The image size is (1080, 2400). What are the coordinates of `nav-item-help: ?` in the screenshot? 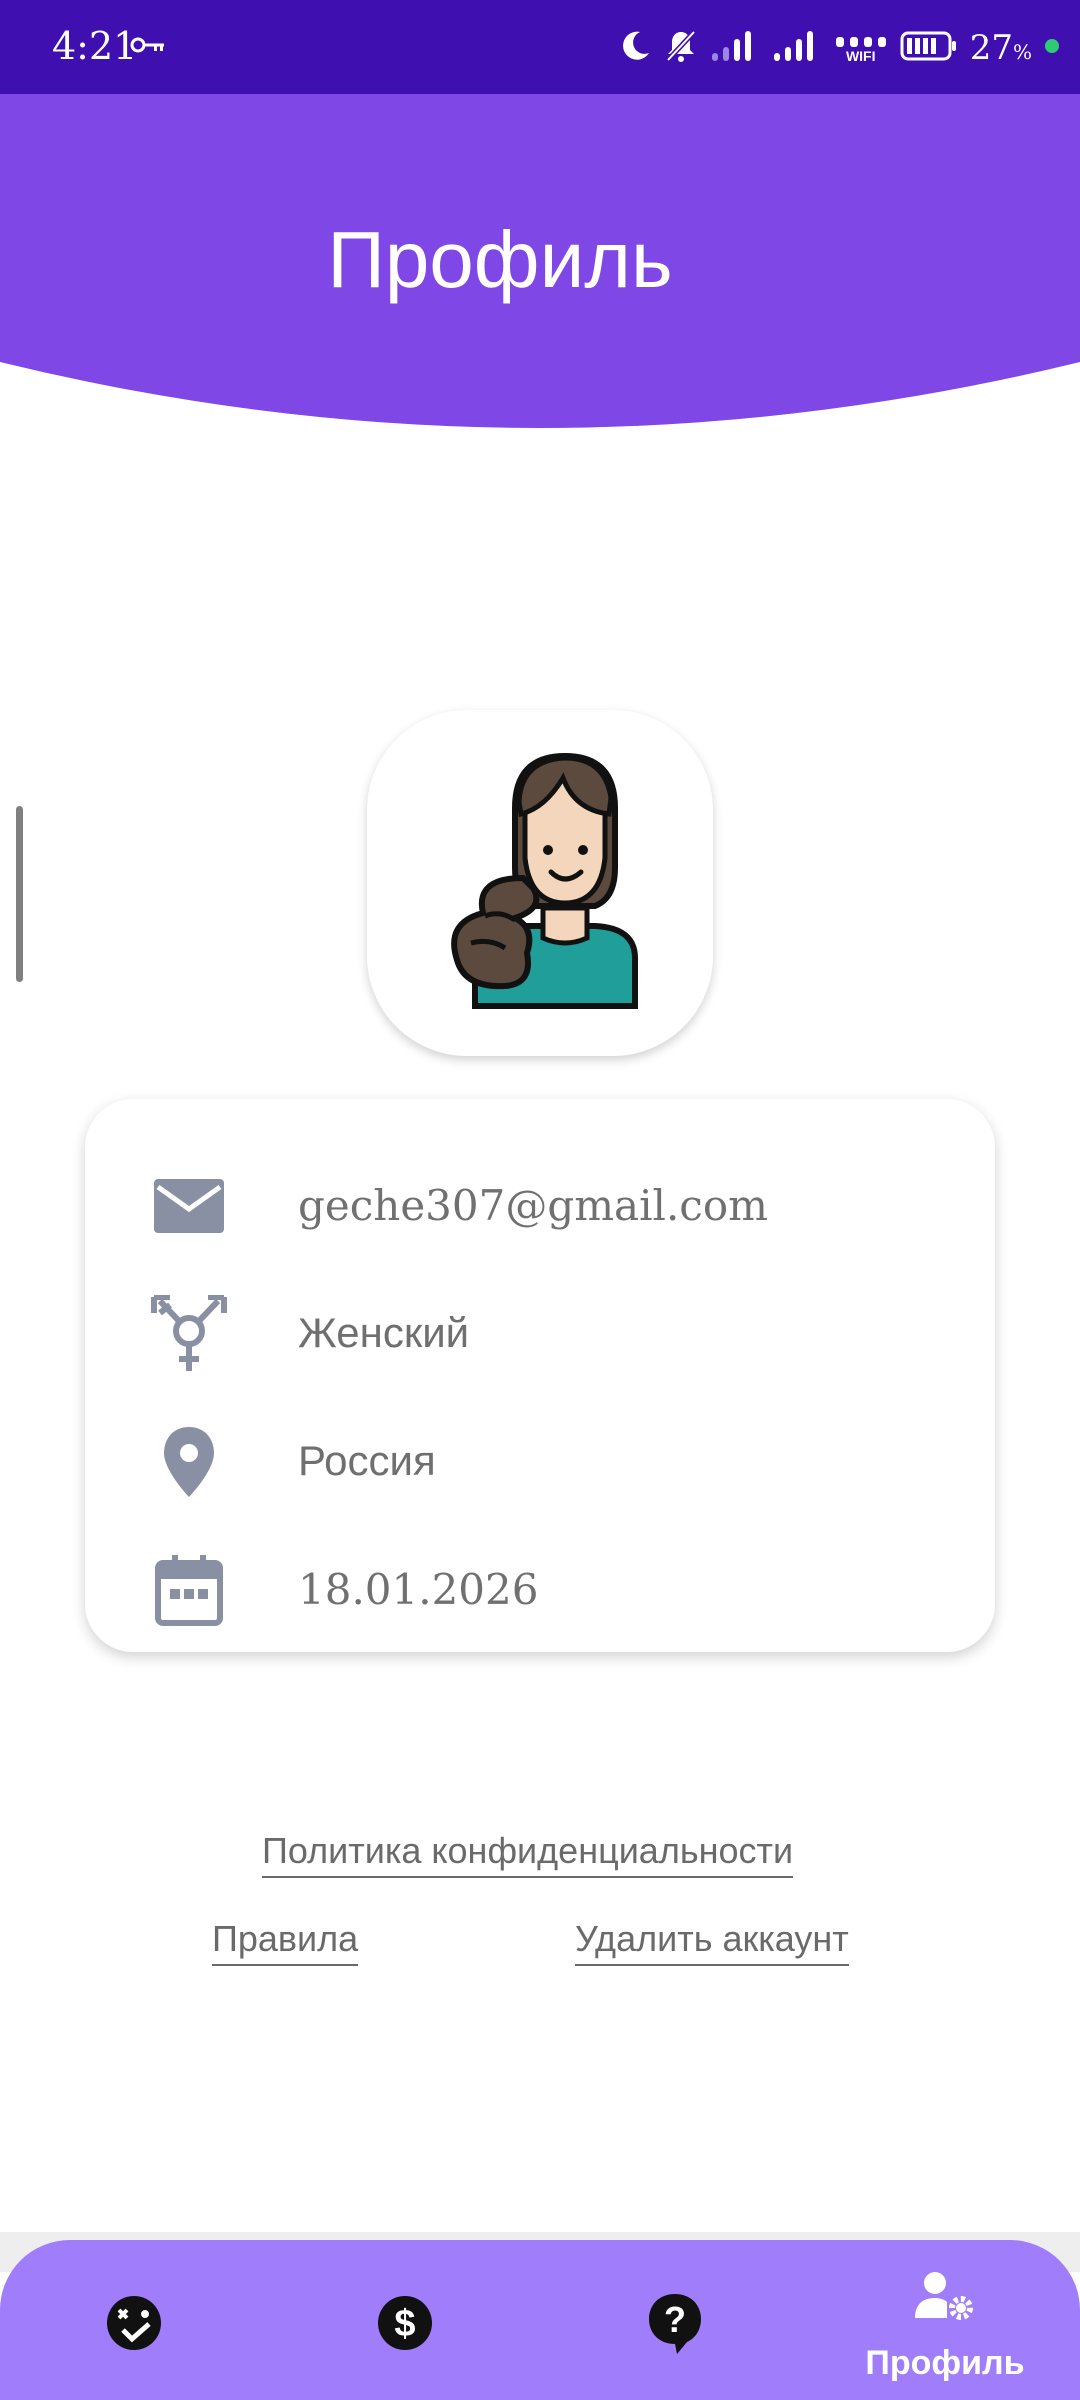 It's located at (675, 2320).